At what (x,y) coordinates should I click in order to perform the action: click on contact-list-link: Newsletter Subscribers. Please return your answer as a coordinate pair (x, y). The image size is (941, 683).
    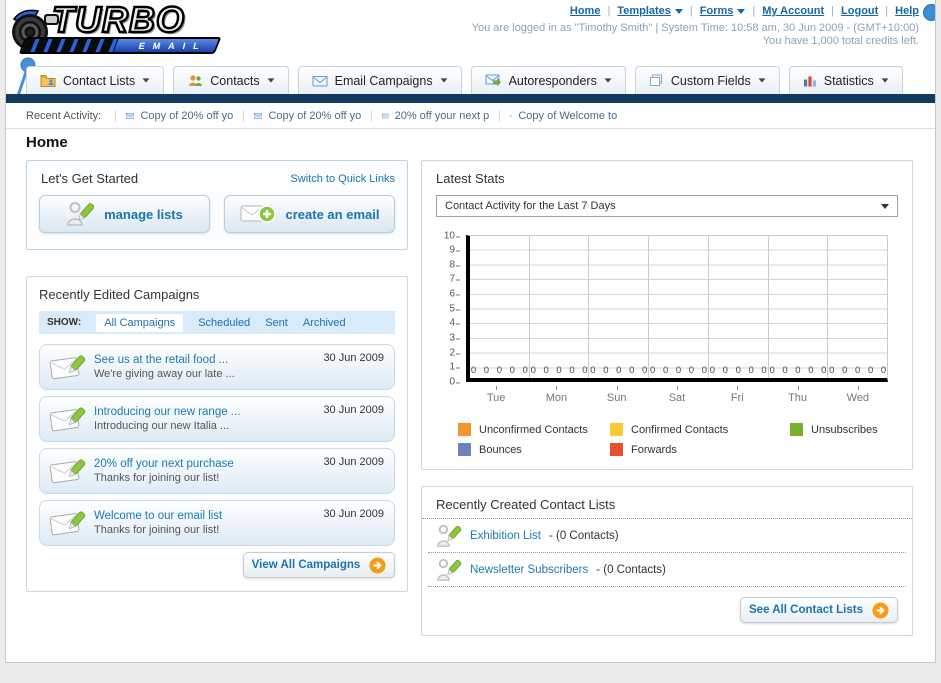
    Looking at the image, I should click on (529, 570).